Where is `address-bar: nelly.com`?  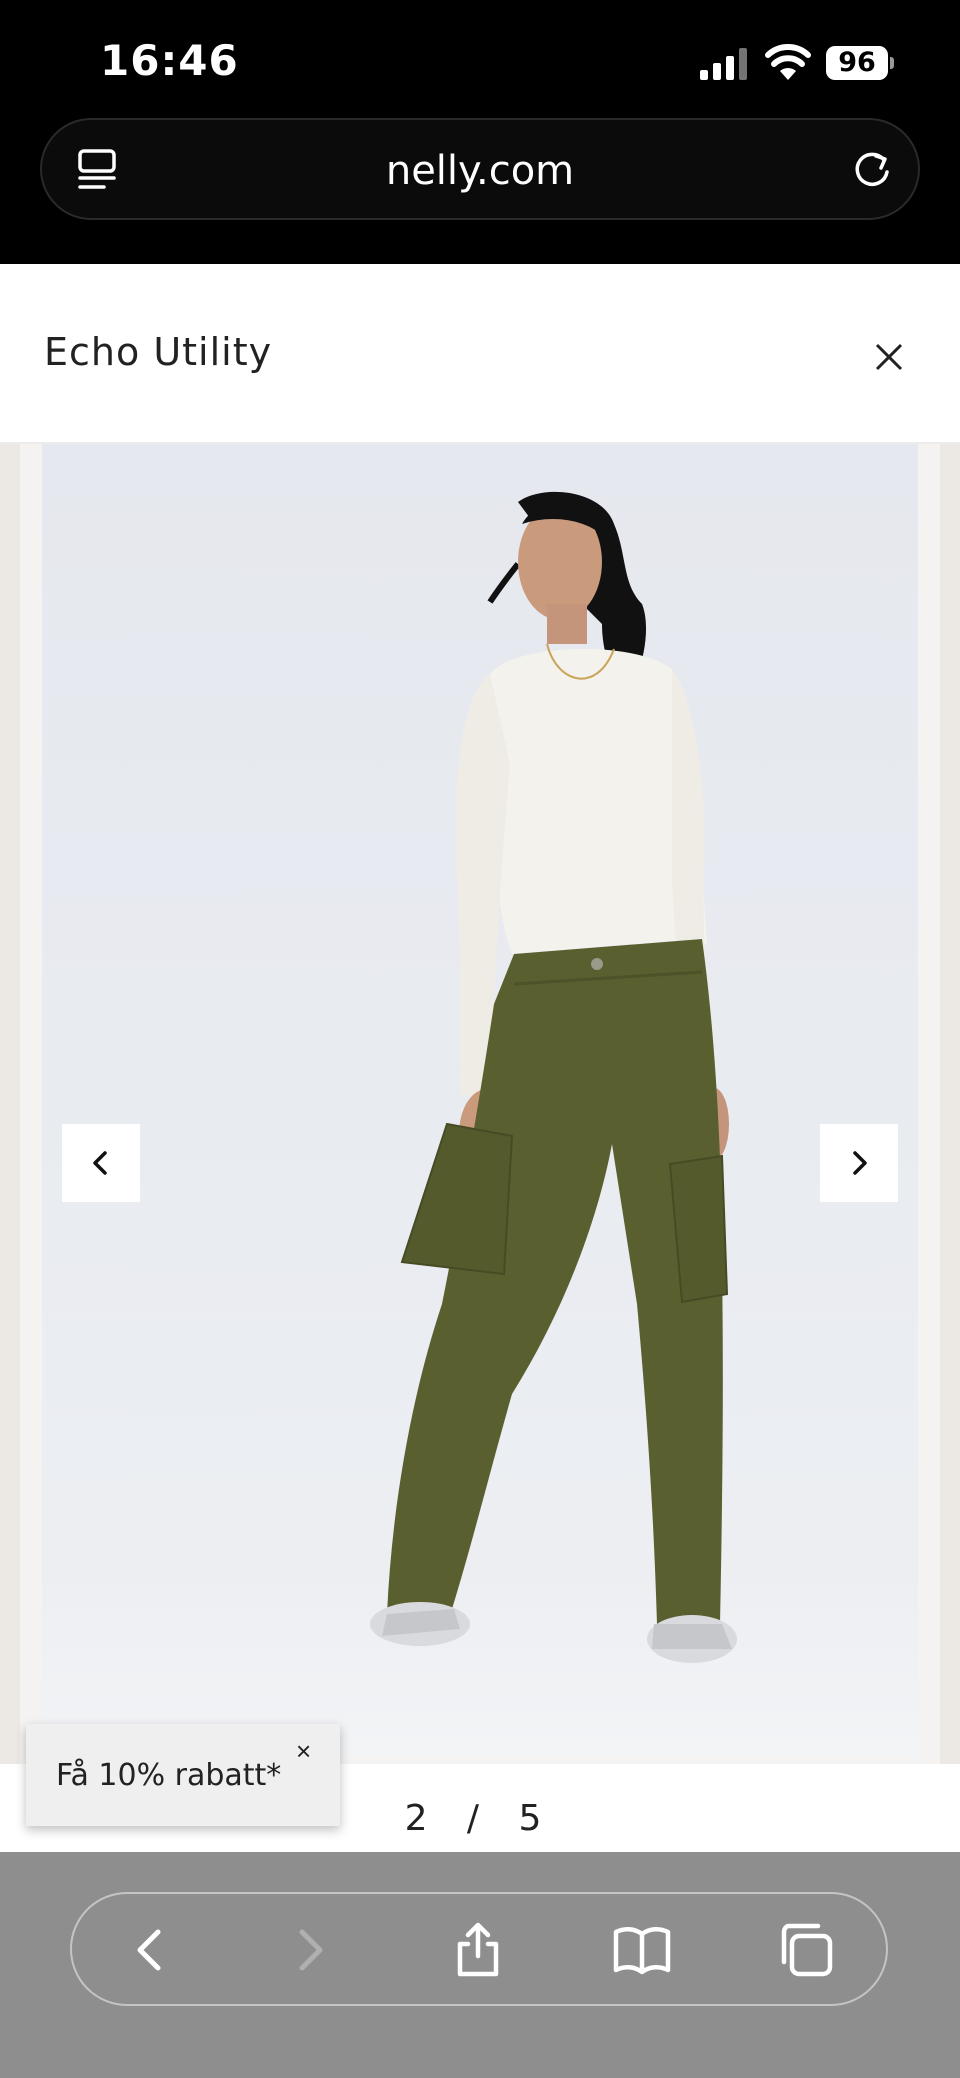 address-bar: nelly.com is located at coordinates (480, 169).